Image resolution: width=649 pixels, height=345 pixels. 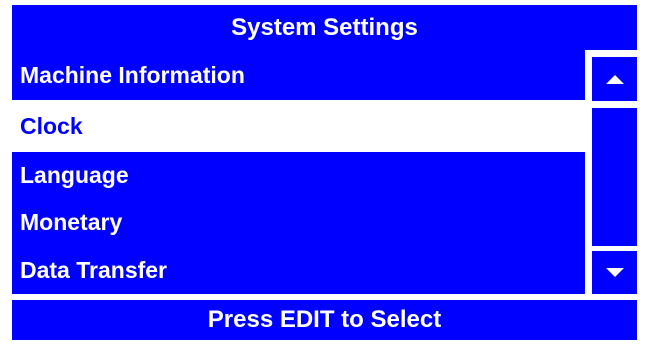 I want to click on title-bar: System Settings, so click(x=324, y=27).